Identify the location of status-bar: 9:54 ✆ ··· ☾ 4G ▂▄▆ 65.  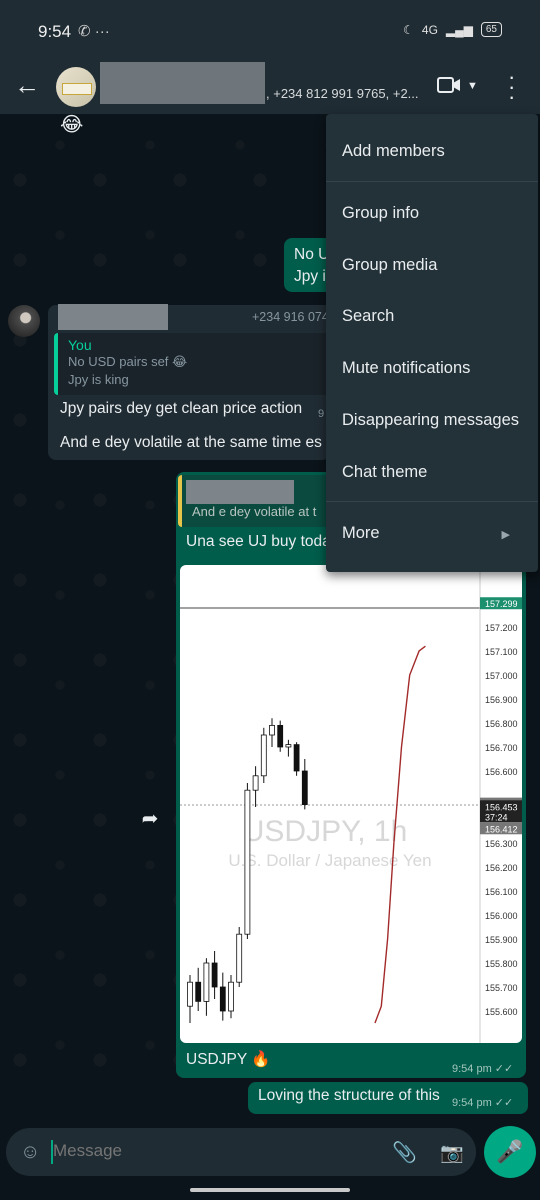
(270, 31).